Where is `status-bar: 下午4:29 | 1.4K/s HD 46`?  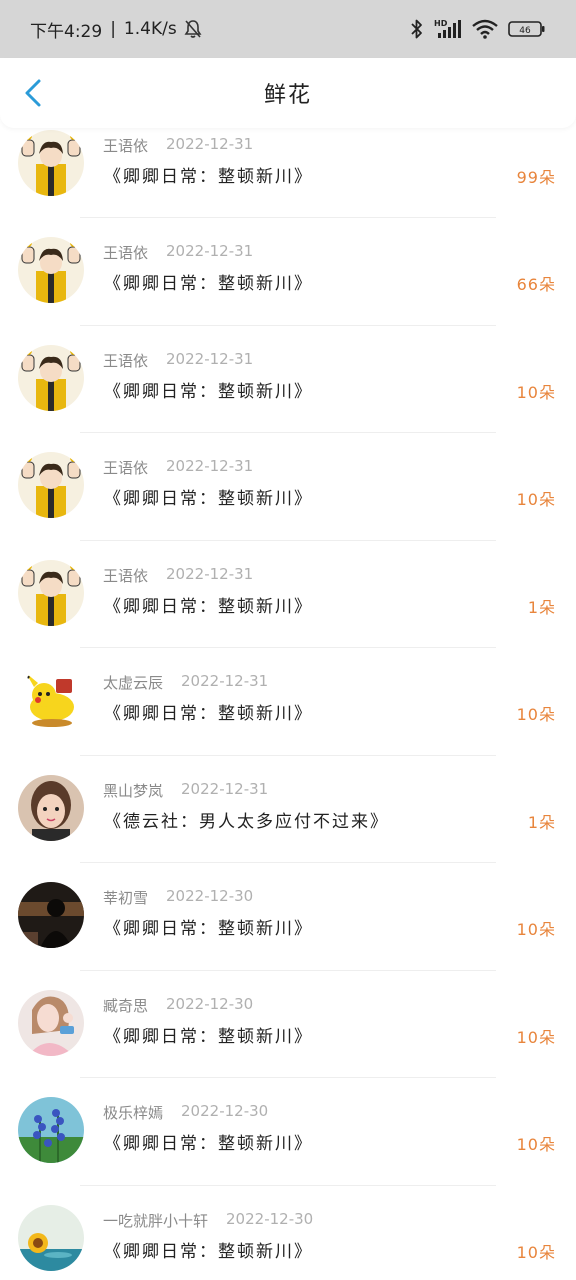
status-bar: 下午4:29 | 1.4K/s HD 46 is located at coordinates (288, 29).